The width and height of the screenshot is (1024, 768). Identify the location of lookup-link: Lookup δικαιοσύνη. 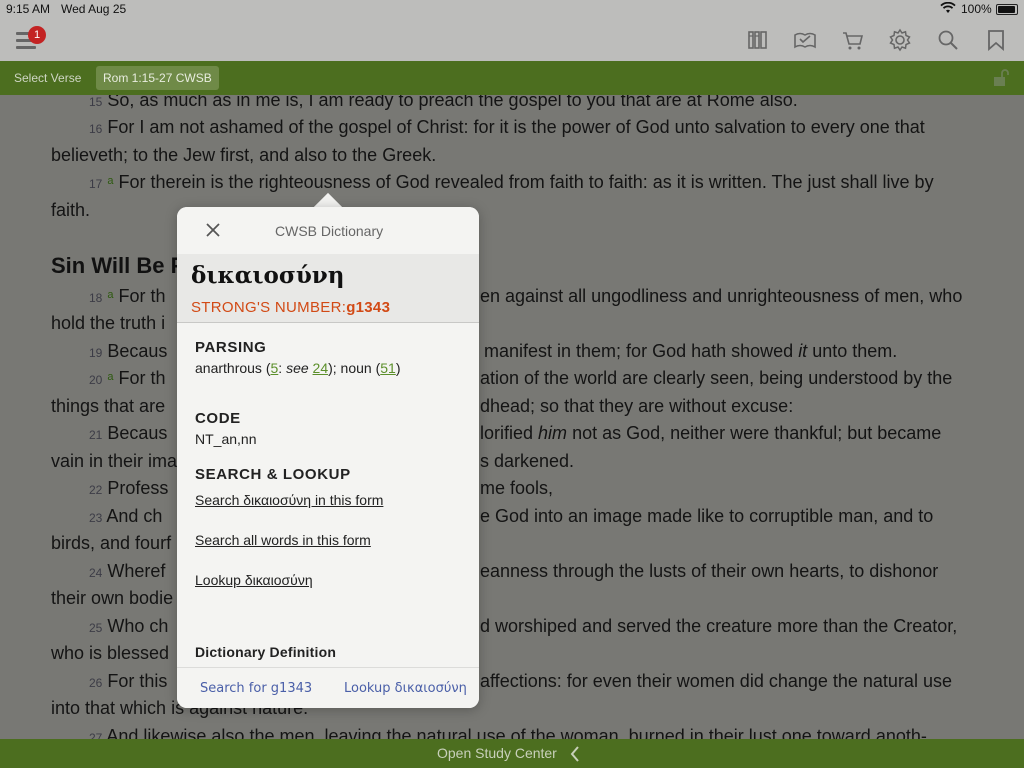
(254, 580).